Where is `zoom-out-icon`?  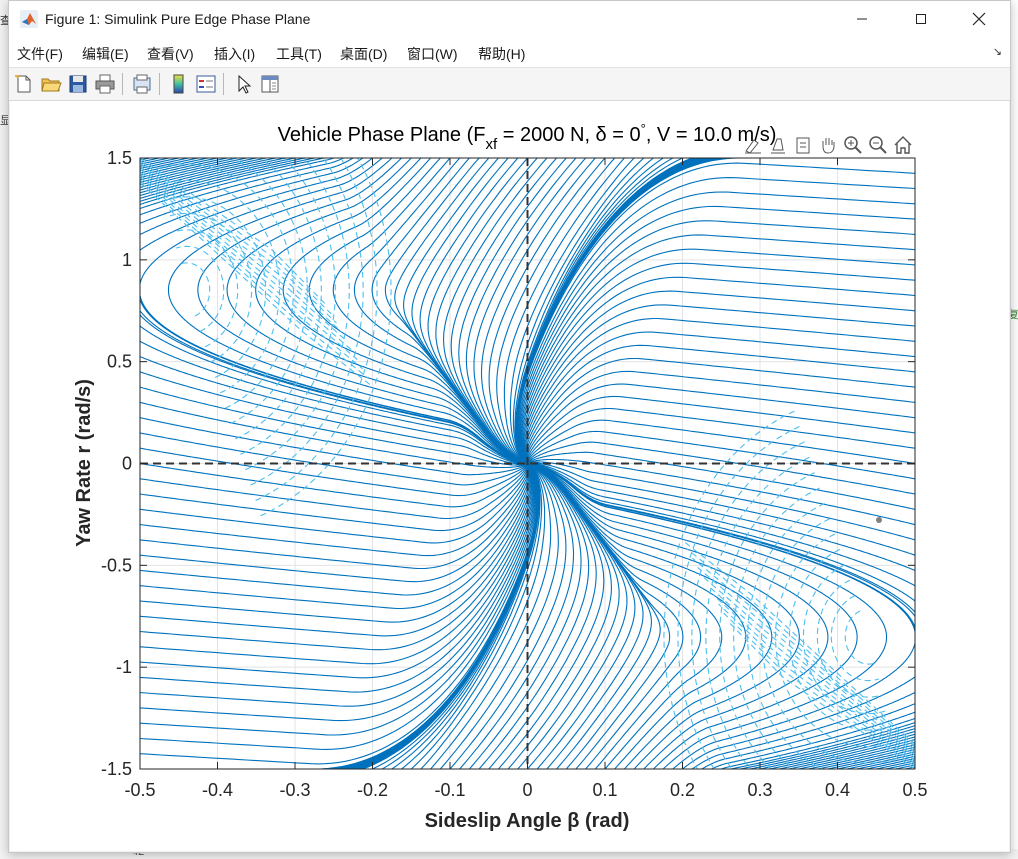 zoom-out-icon is located at coordinates (878, 145).